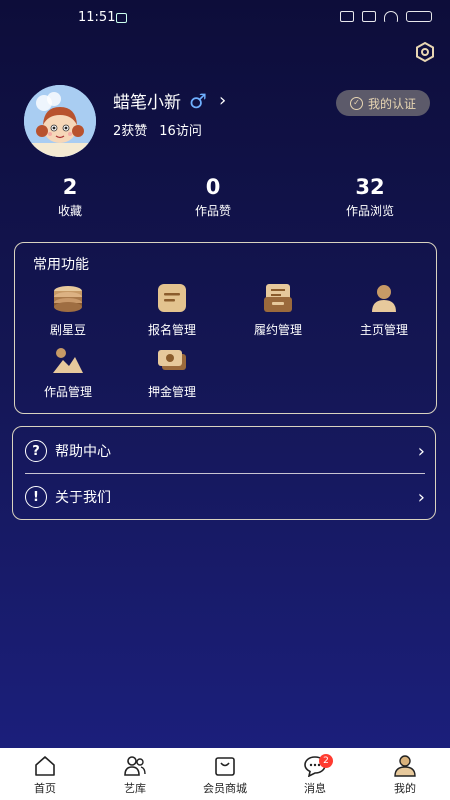  I want to click on tab-art-library: 艺库, so click(135, 774).